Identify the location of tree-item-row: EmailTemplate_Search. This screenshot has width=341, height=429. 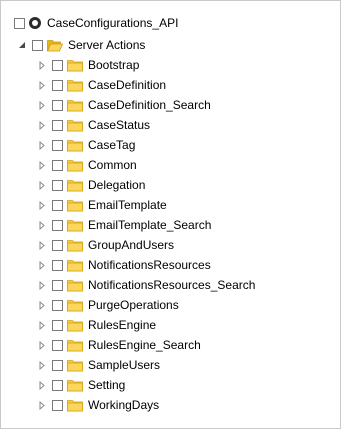
(124, 225).